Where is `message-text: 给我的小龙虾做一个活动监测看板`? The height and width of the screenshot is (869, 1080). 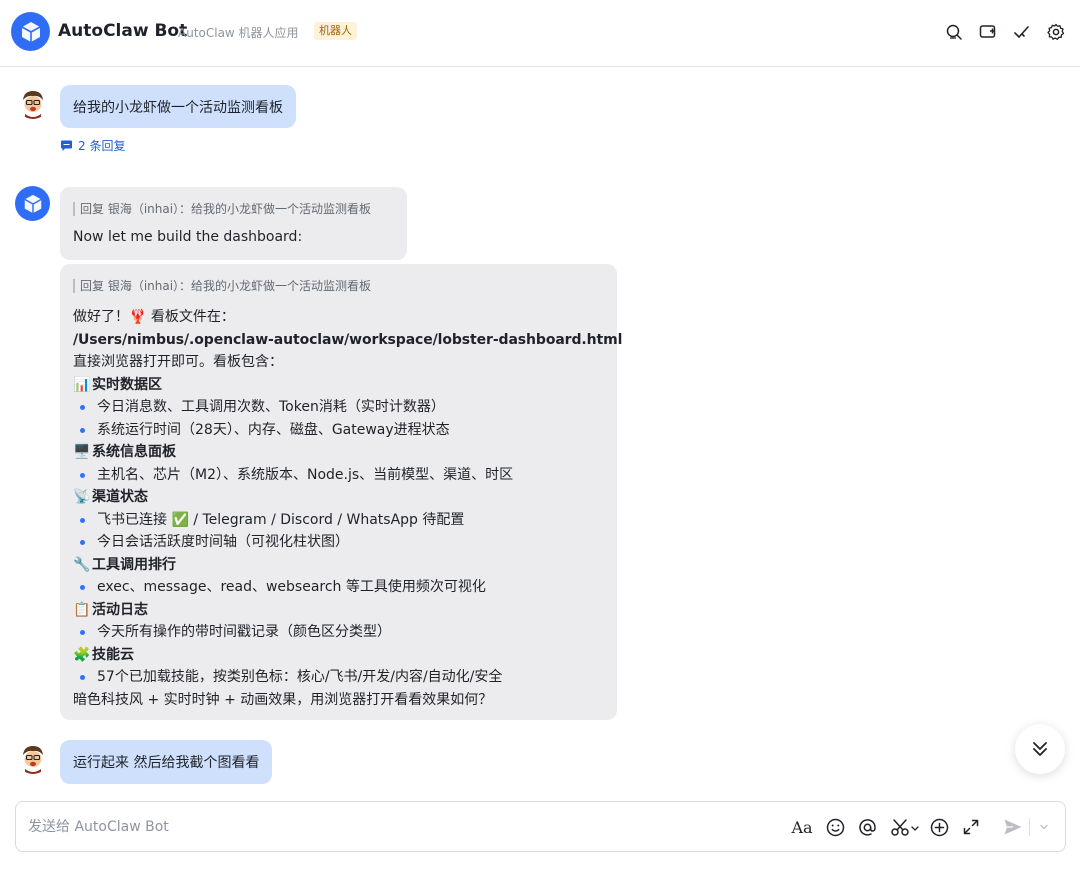 message-text: 给我的小龙虾做一个活动监测看板 is located at coordinates (178, 107).